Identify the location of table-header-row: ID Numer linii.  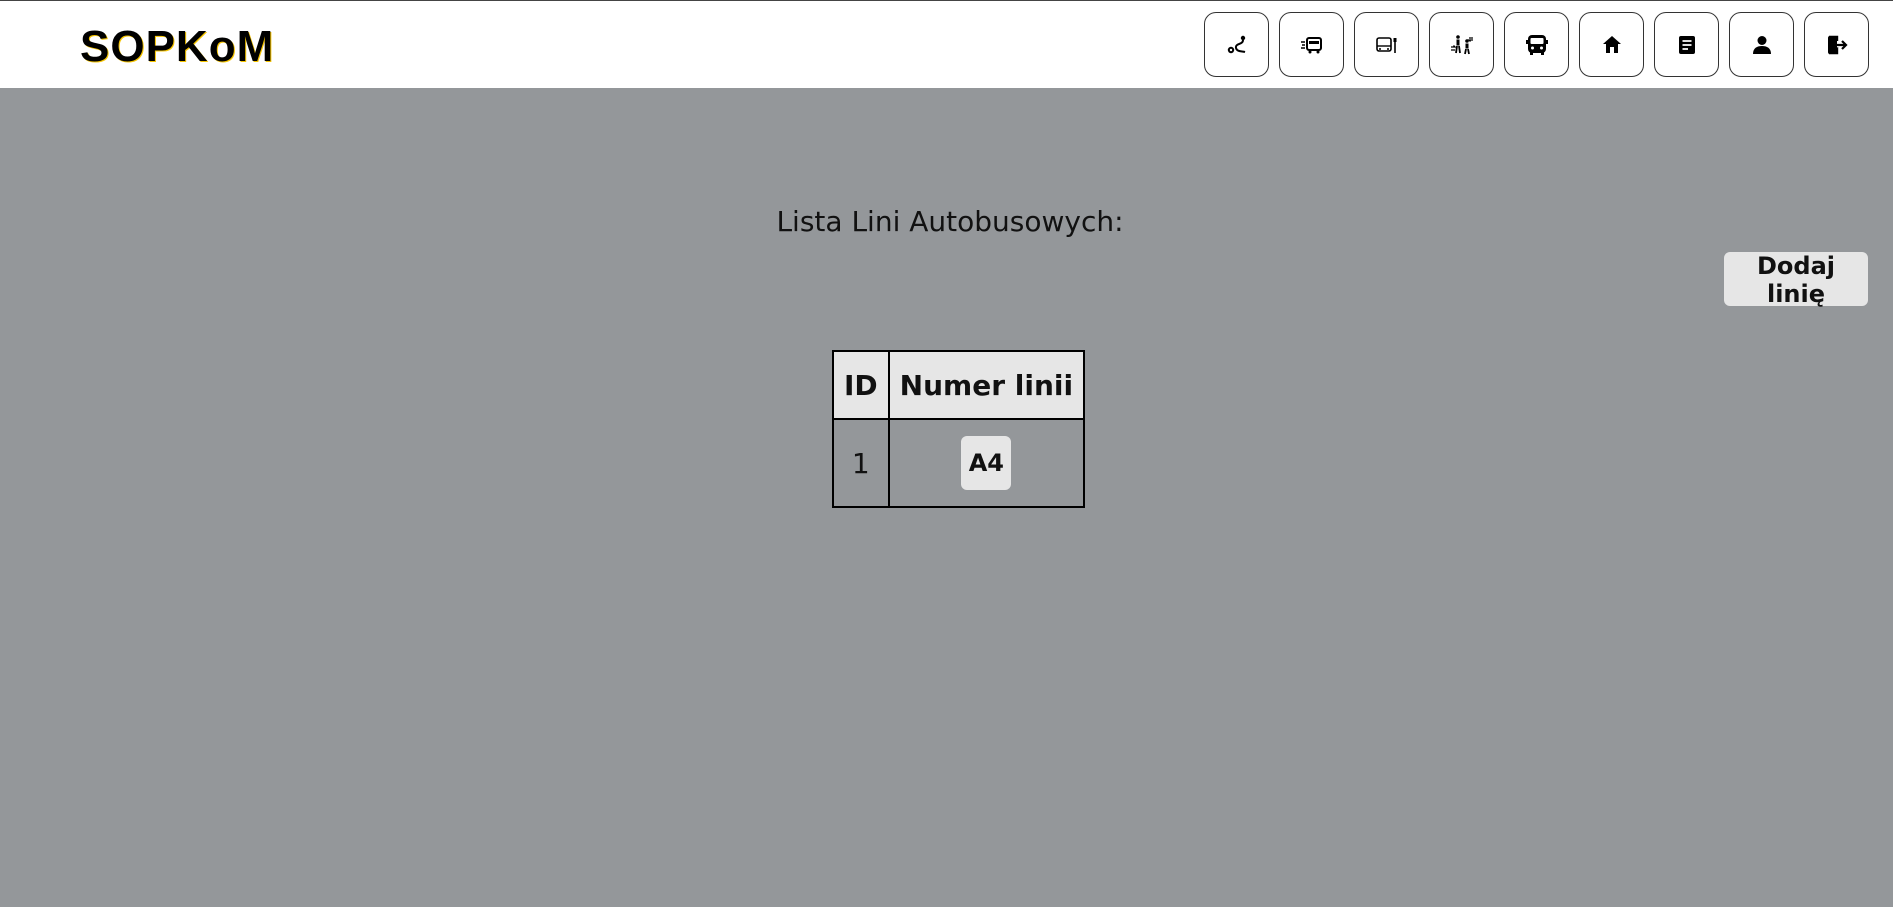
(959, 385).